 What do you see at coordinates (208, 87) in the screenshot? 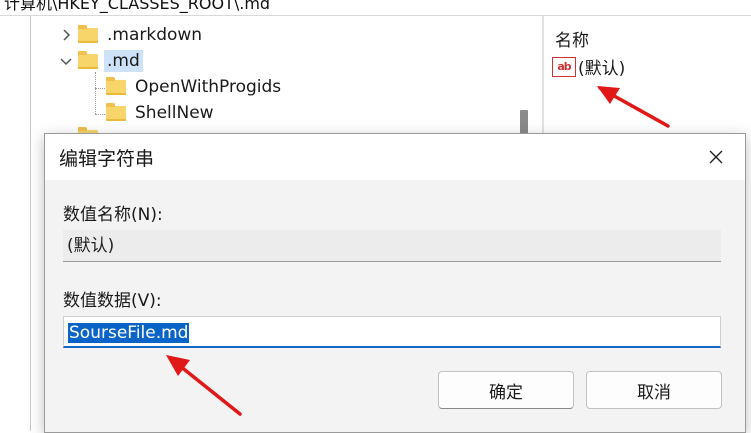
I see `tree-item-label: OpenWithProgids` at bounding box center [208, 87].